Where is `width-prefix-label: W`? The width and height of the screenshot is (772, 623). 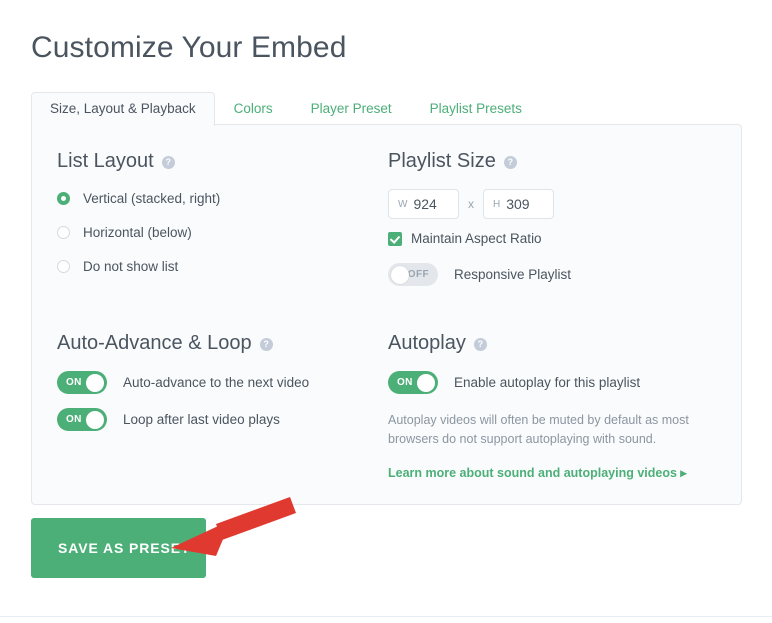 width-prefix-label: W is located at coordinates (403, 204).